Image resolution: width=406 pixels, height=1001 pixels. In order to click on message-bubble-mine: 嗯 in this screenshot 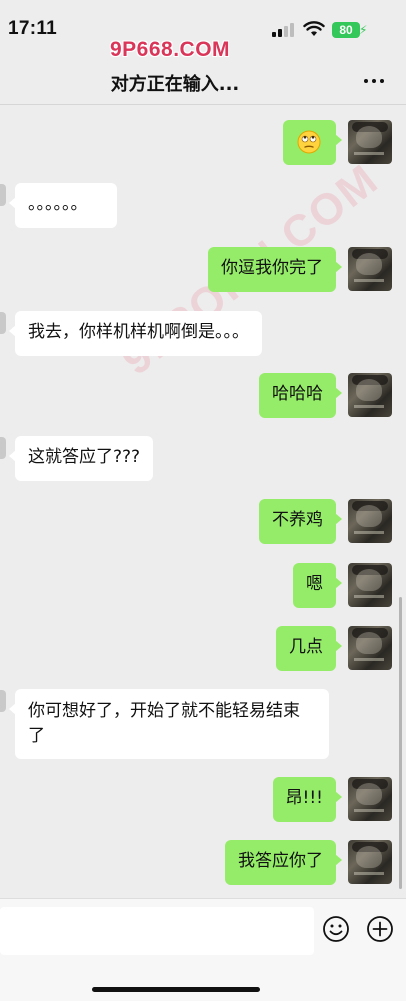, I will do `click(317, 585)`.